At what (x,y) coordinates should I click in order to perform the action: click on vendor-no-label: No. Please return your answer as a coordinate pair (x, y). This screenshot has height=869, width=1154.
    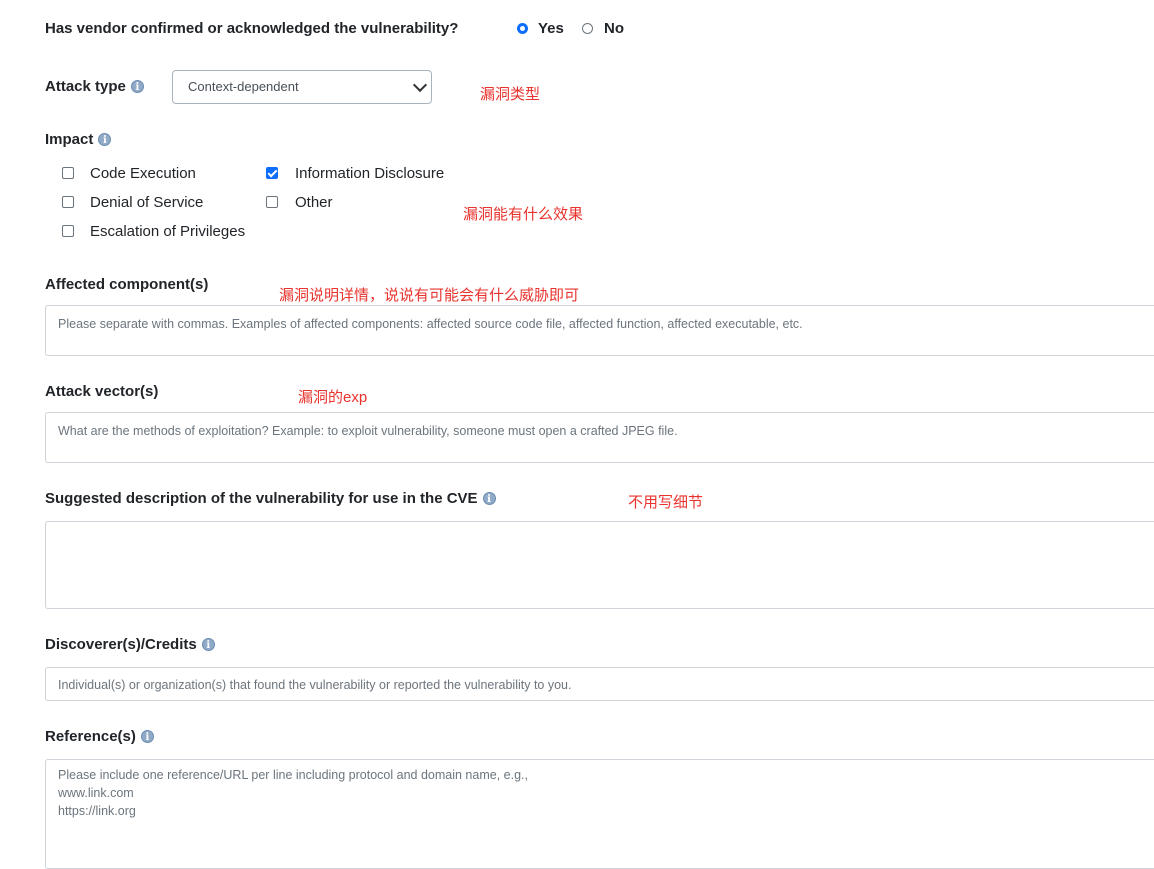
    Looking at the image, I should click on (614, 28).